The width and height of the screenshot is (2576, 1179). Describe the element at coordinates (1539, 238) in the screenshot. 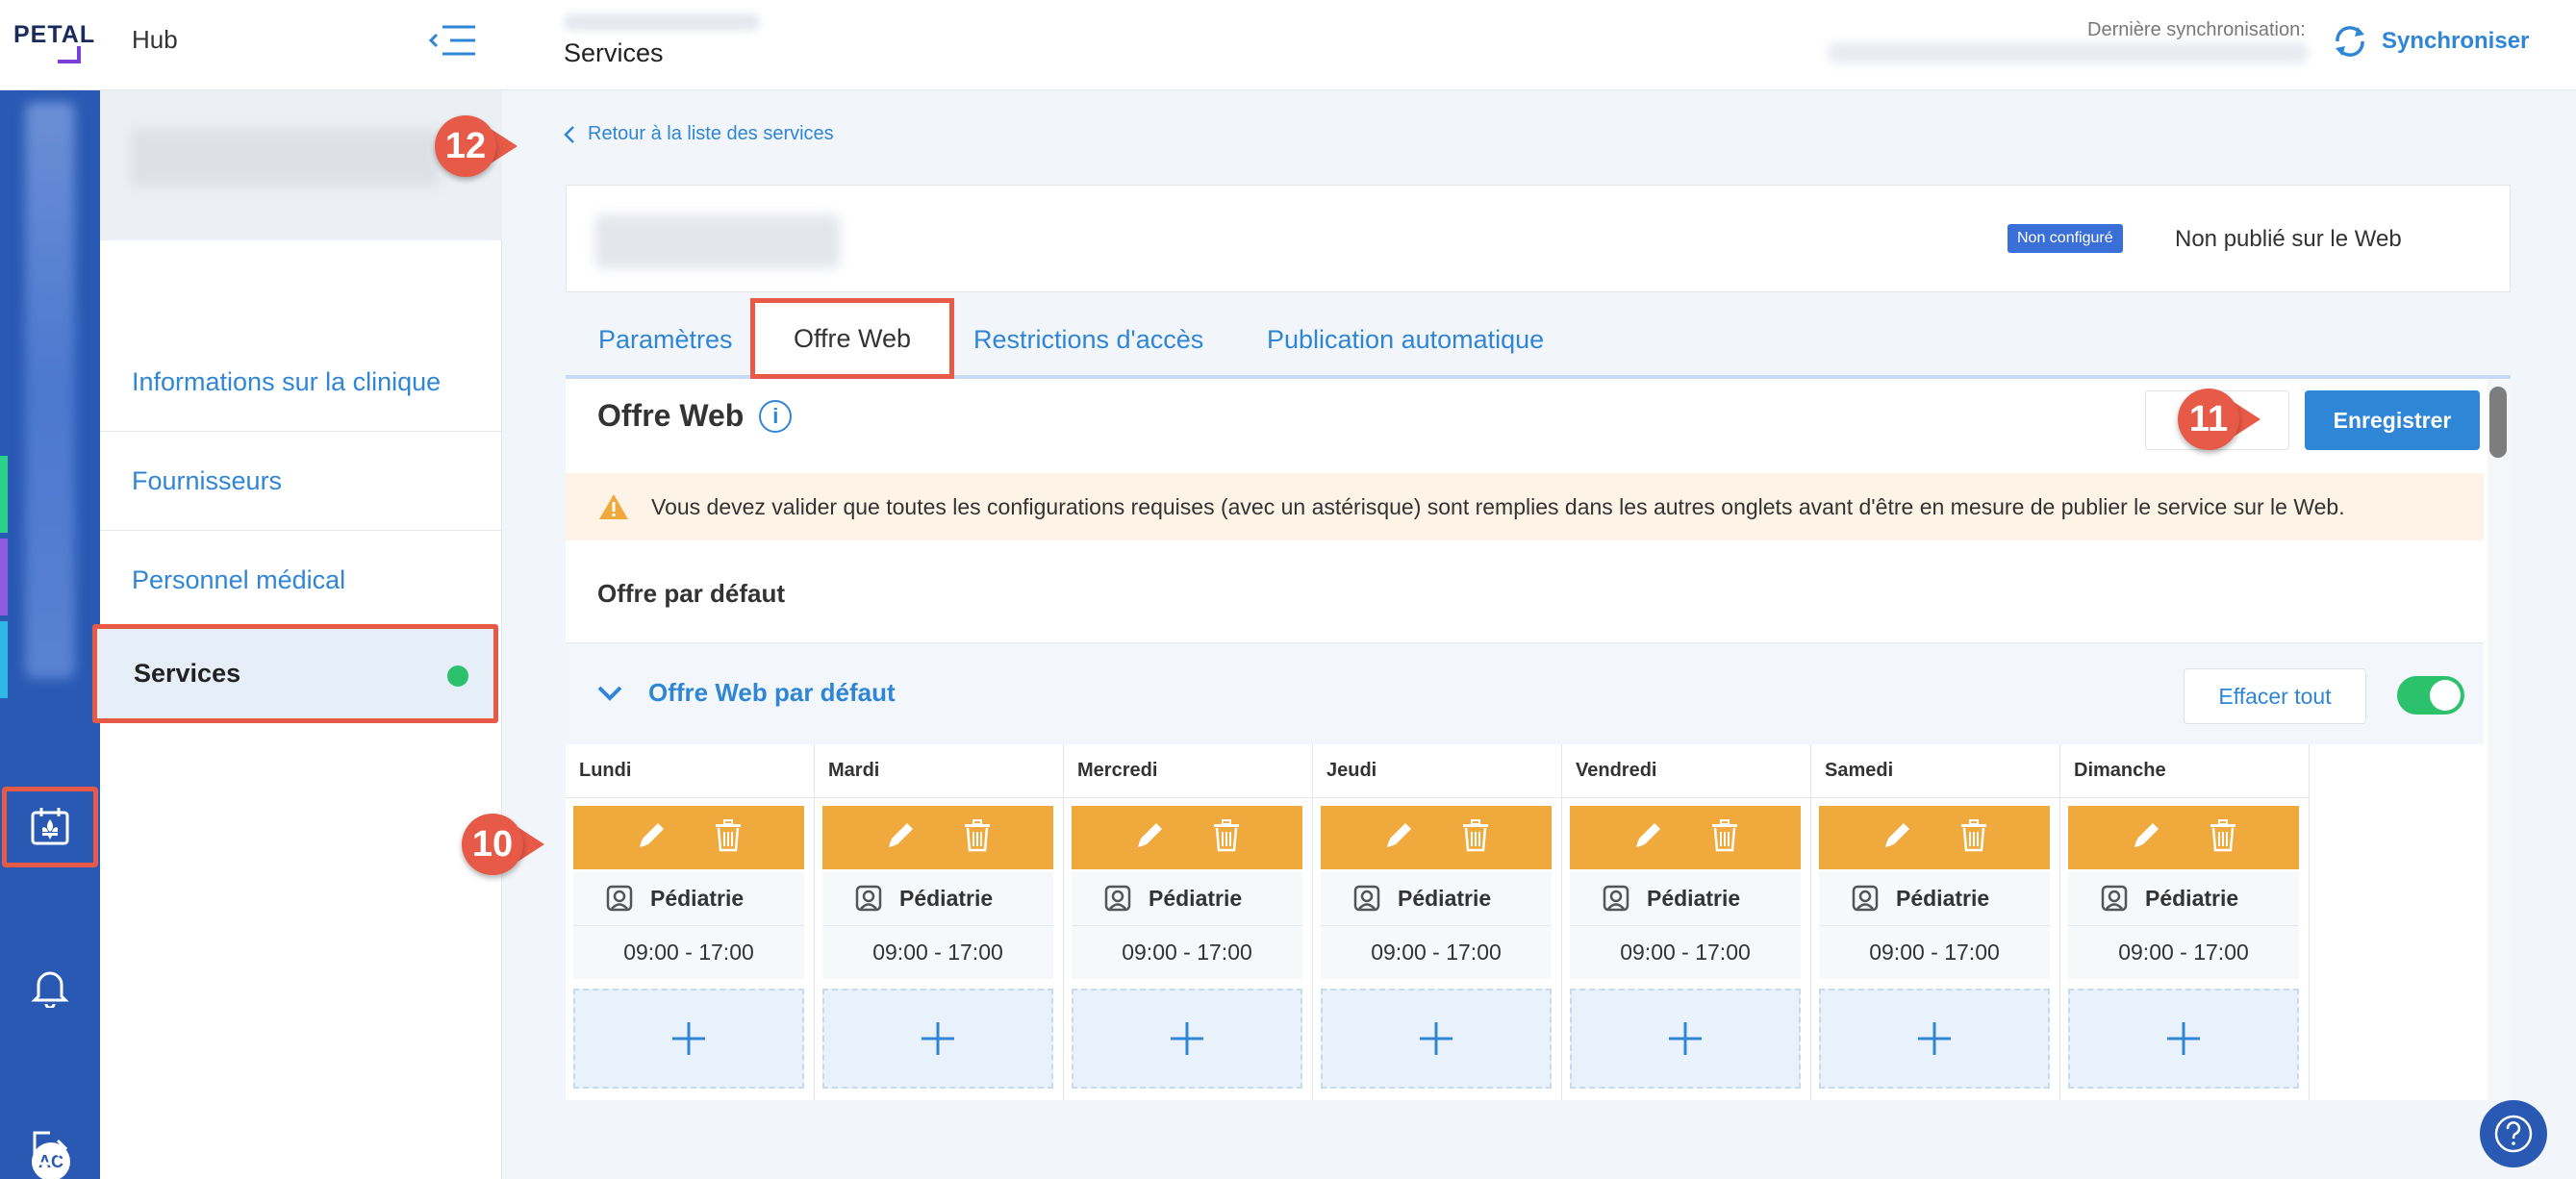

I see `service-header-card: Non configuré Non publié sur le Web` at that location.